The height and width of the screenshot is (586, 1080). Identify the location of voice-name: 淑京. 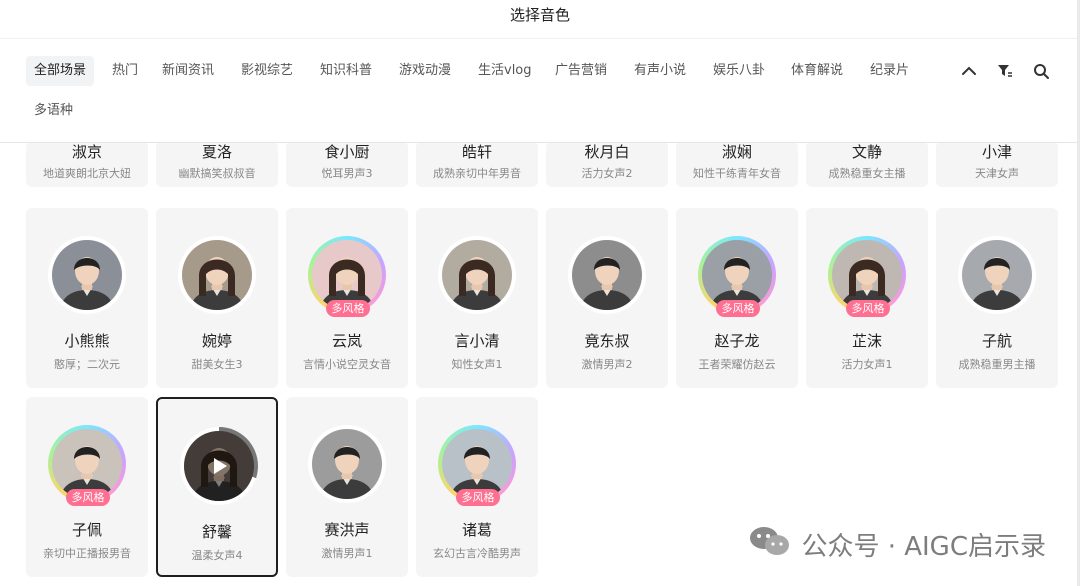
(86, 152).